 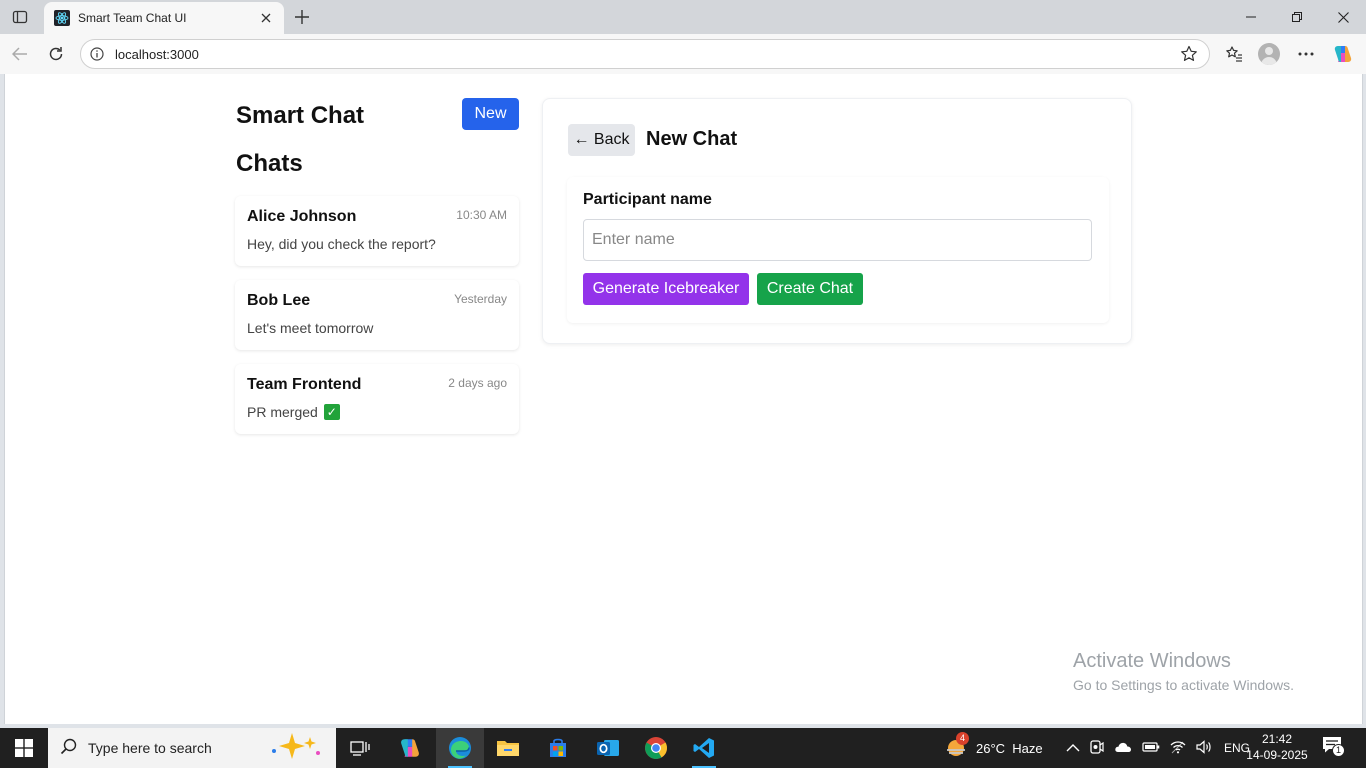 I want to click on edge-browser-icon, so click(x=460, y=748).